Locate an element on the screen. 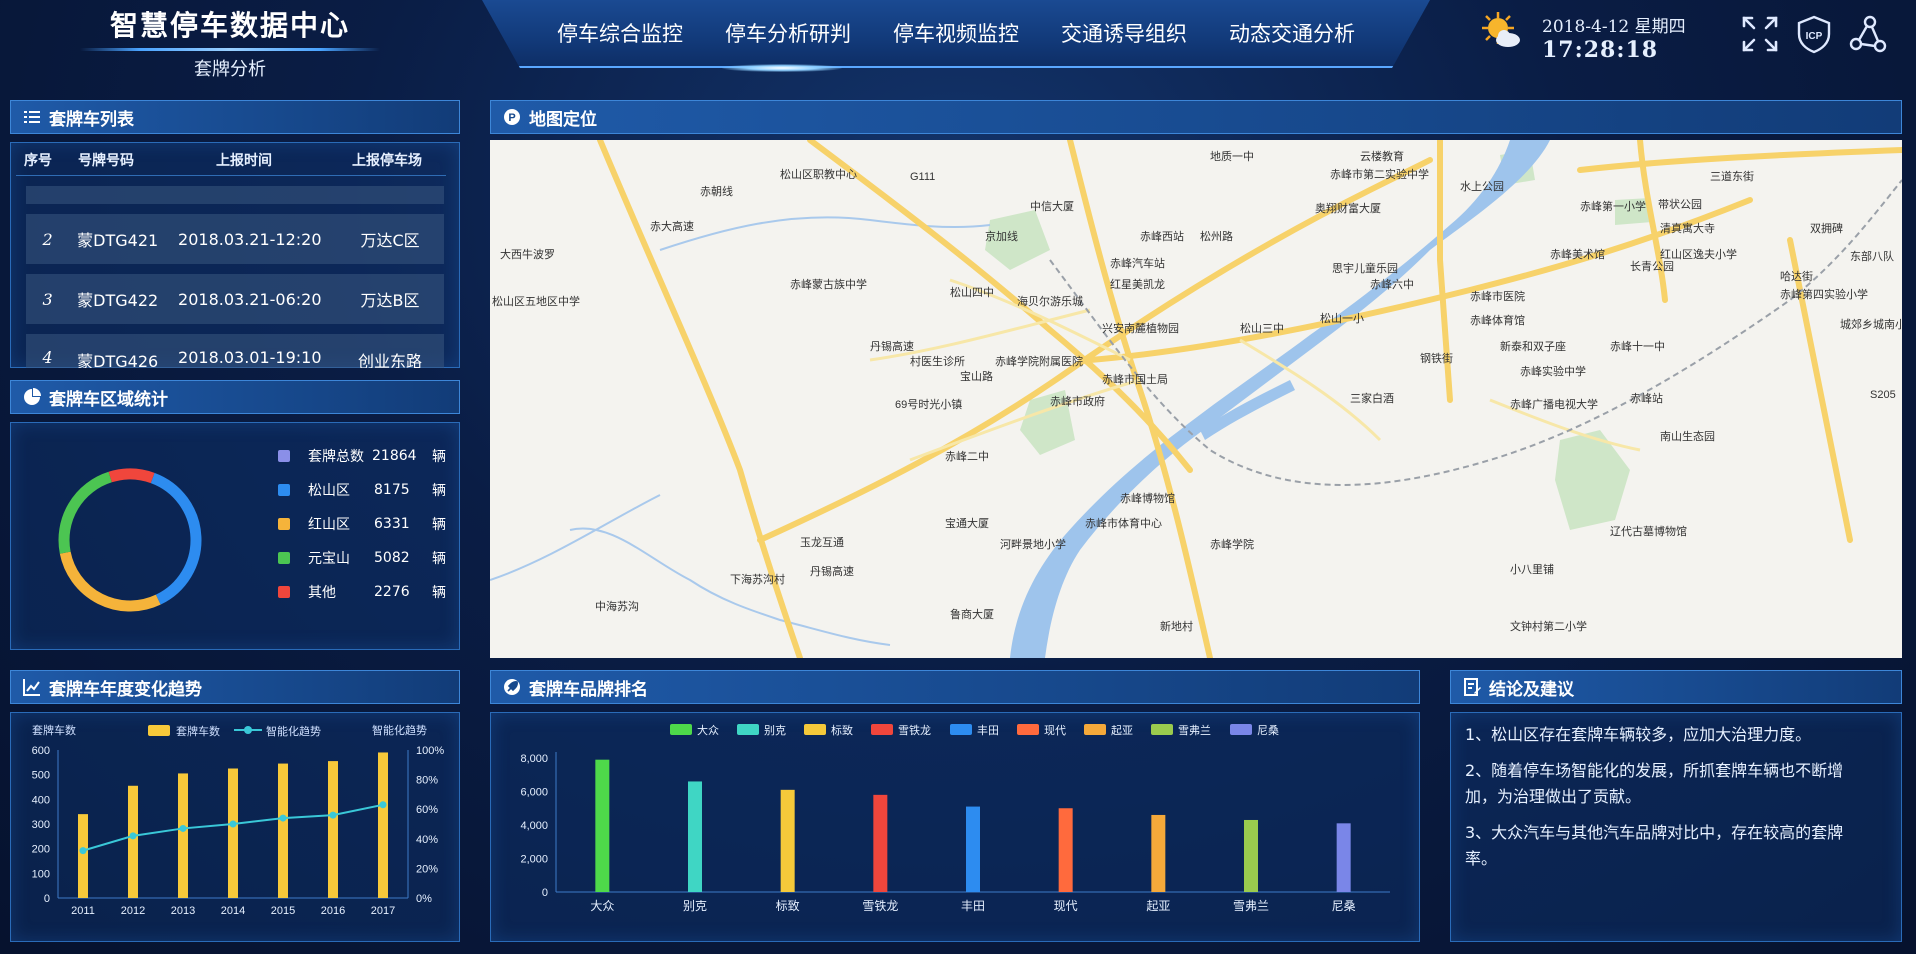 This screenshot has height=954, width=1916. x-tick-label: 别克 is located at coordinates (695, 906).